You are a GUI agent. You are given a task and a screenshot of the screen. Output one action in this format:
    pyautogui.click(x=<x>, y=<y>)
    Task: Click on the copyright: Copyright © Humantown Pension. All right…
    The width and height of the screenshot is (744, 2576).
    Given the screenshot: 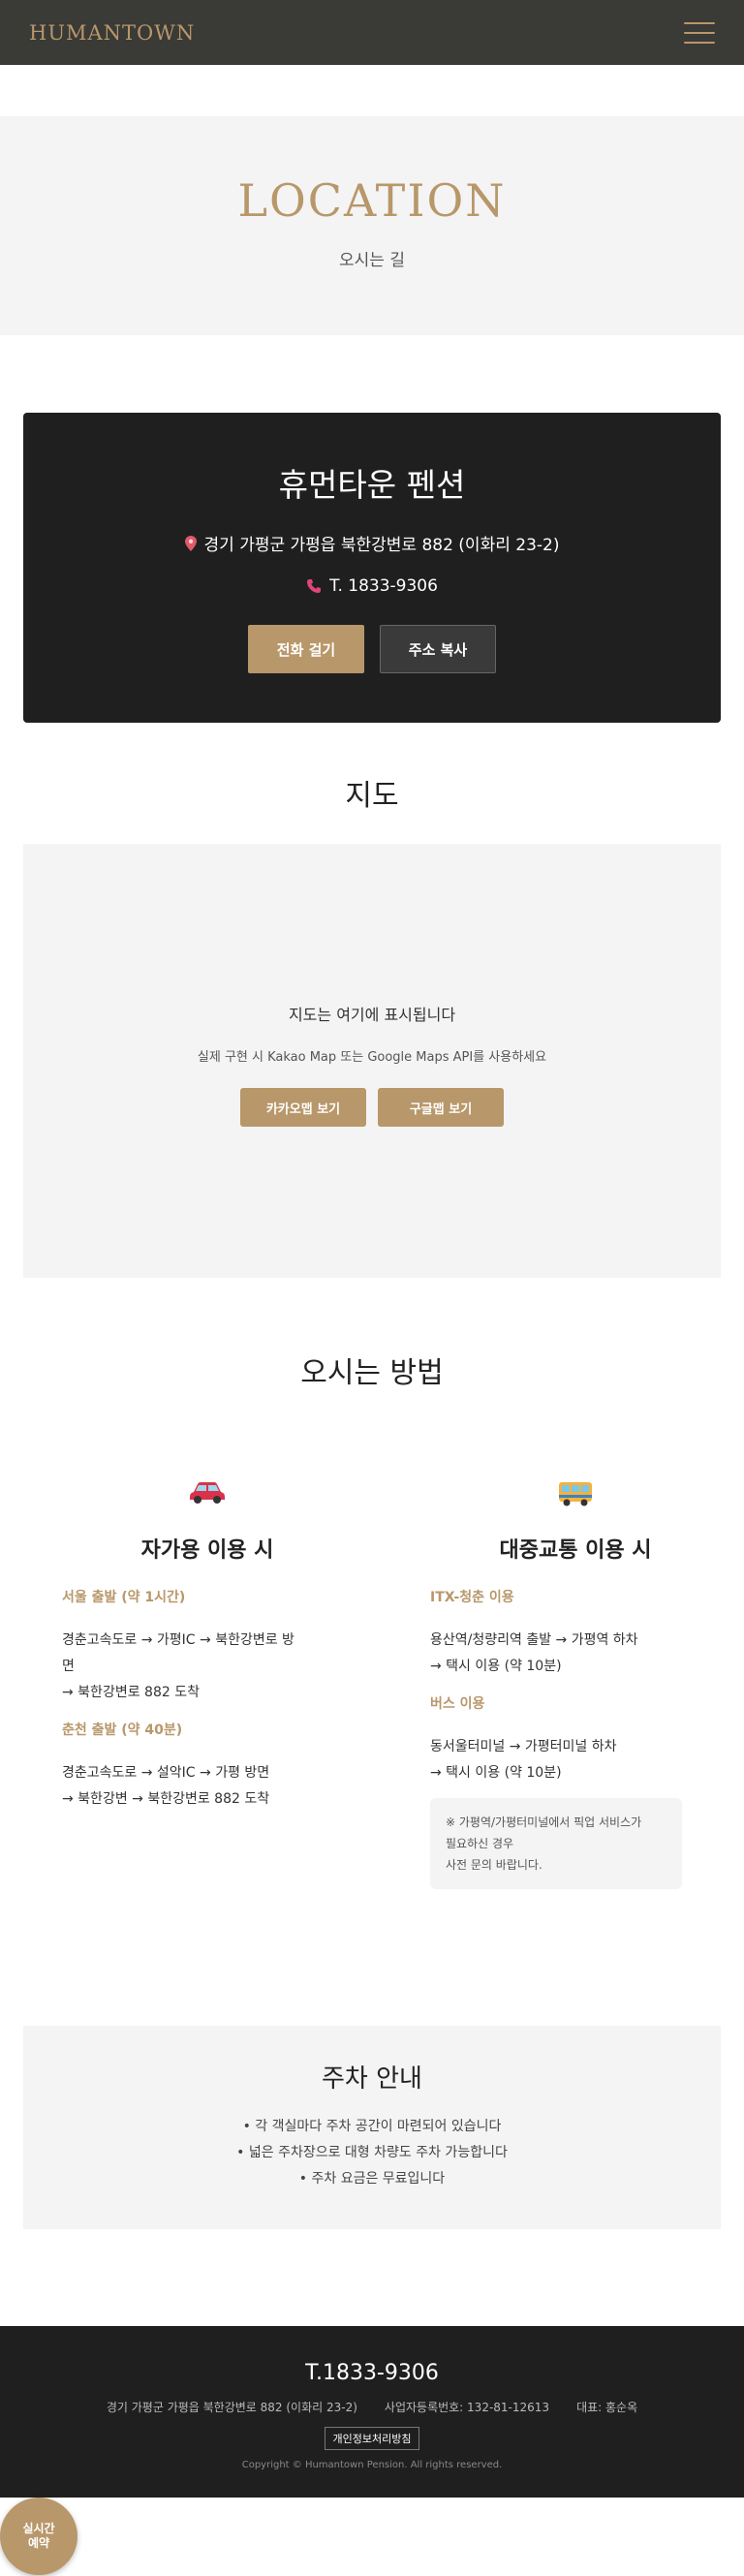 What is the action you would take?
    pyautogui.click(x=372, y=2465)
    